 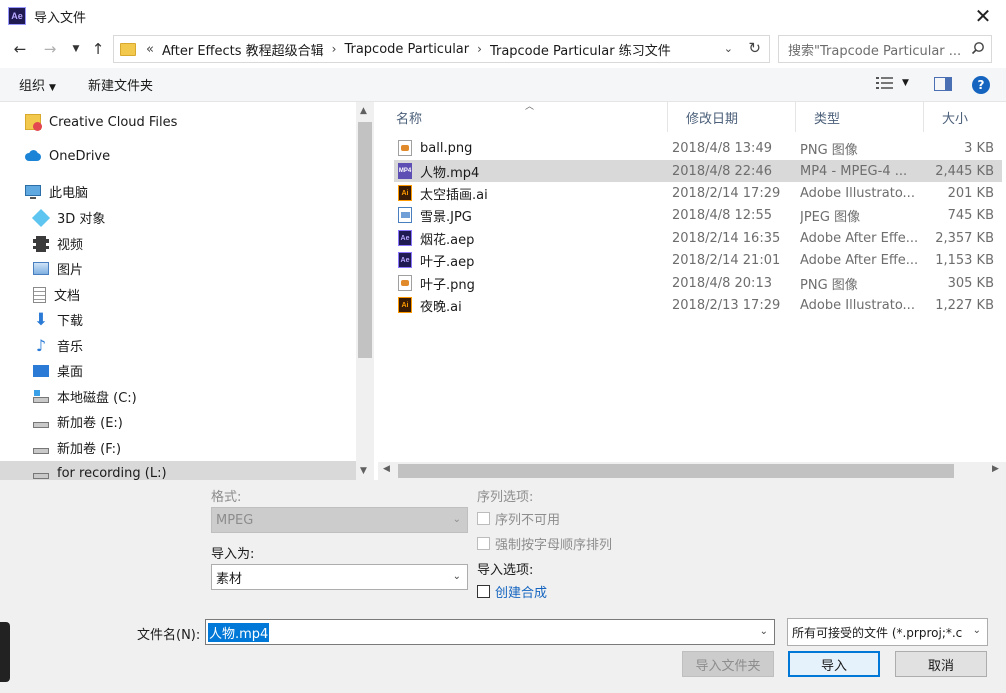 What do you see at coordinates (523, 117) in the screenshot?
I see `column-header-name: 名称` at bounding box center [523, 117].